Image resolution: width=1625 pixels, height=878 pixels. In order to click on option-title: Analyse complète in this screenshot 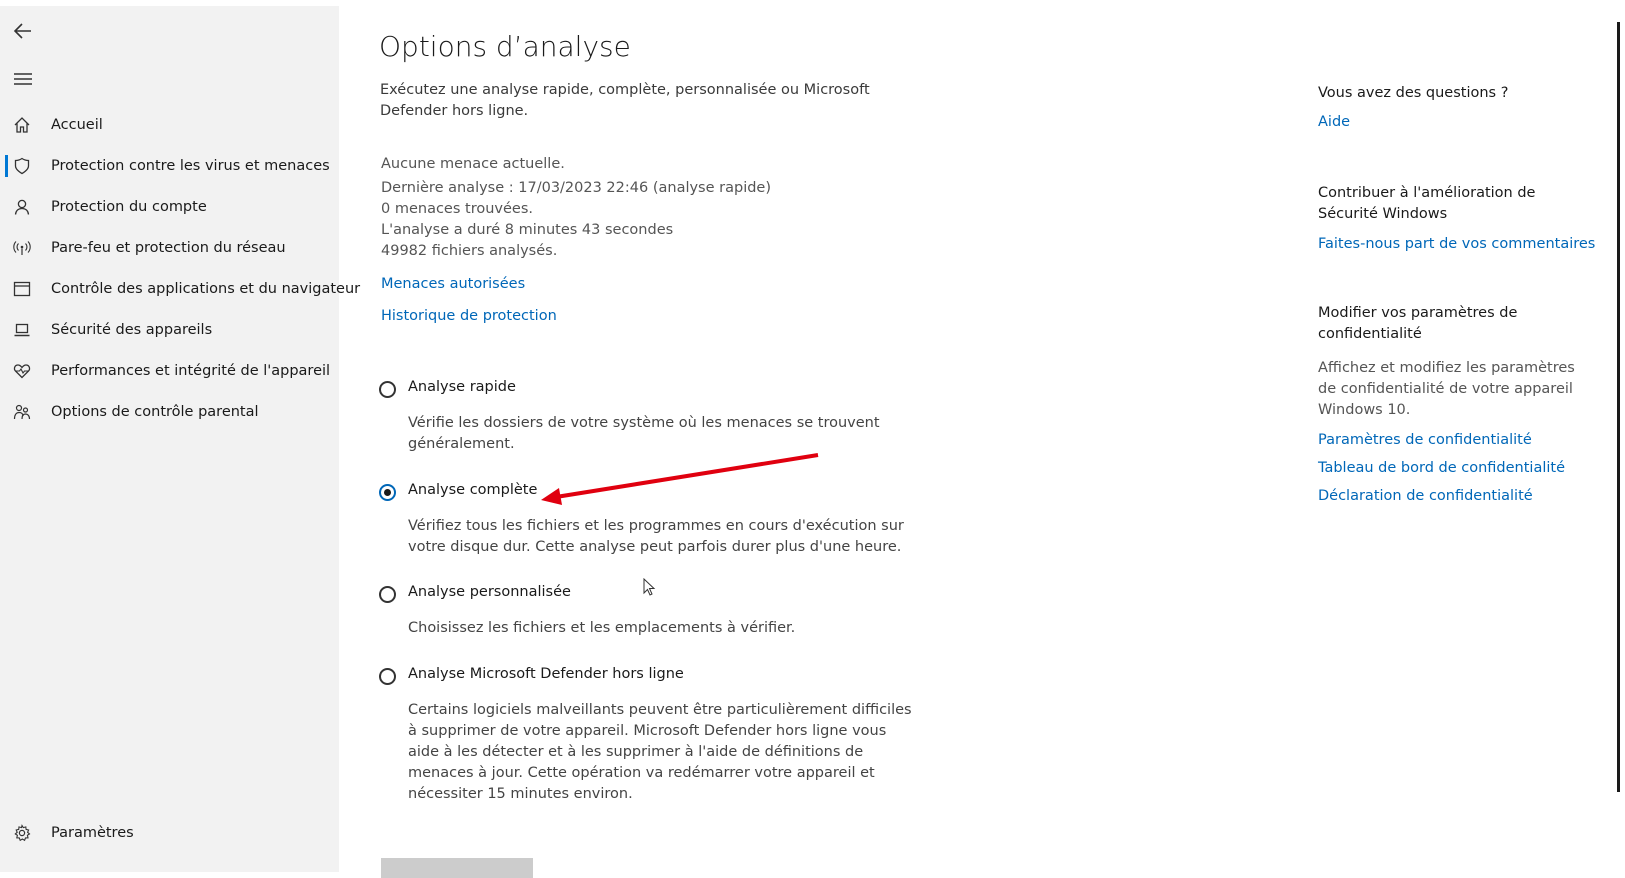, I will do `click(472, 490)`.